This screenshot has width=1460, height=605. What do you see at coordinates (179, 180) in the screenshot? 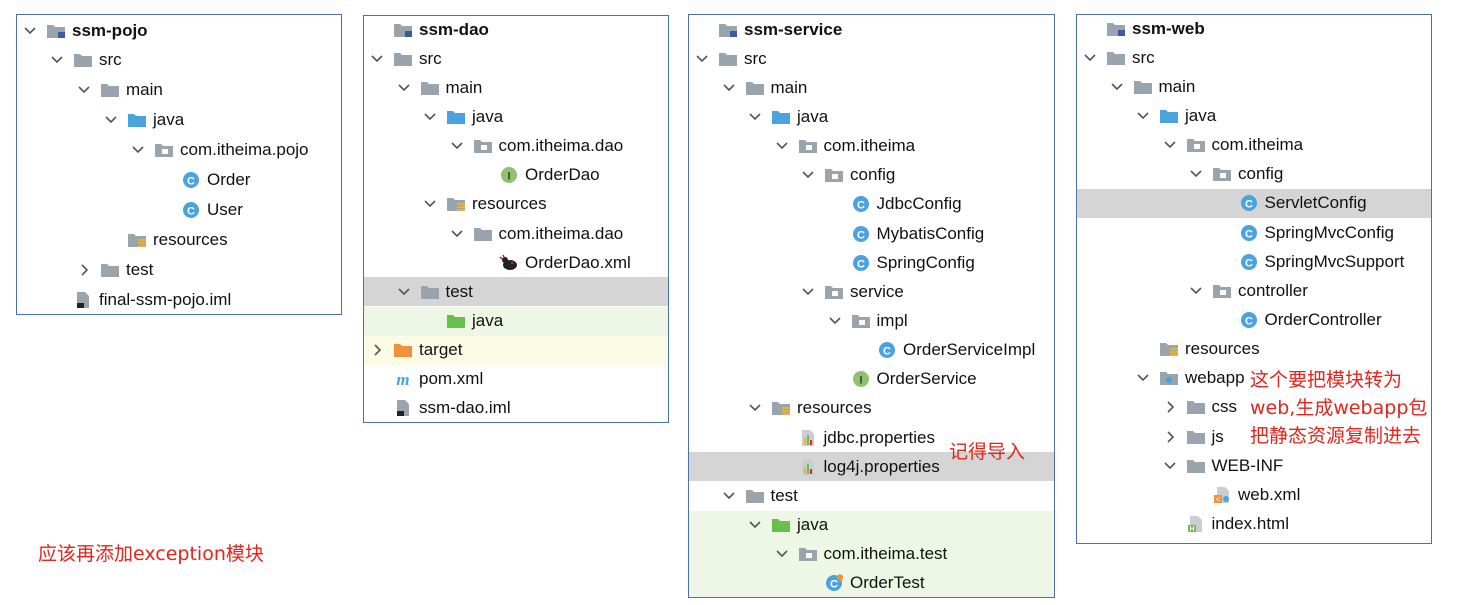
I see `tree-node-order: C Order` at bounding box center [179, 180].